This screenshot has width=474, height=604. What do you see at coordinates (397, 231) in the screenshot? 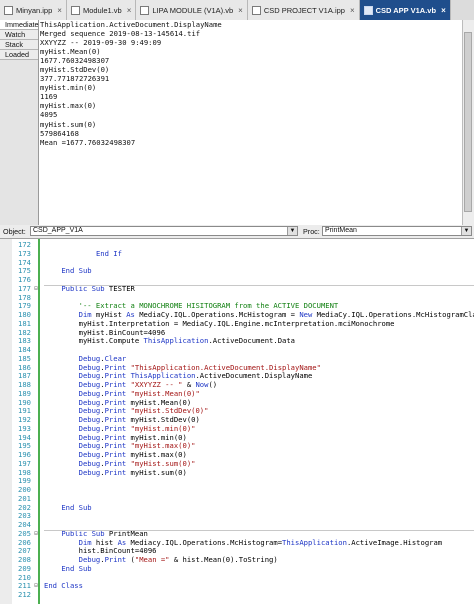
I see `proc-dropdown: PrintMean ▼` at bounding box center [397, 231].